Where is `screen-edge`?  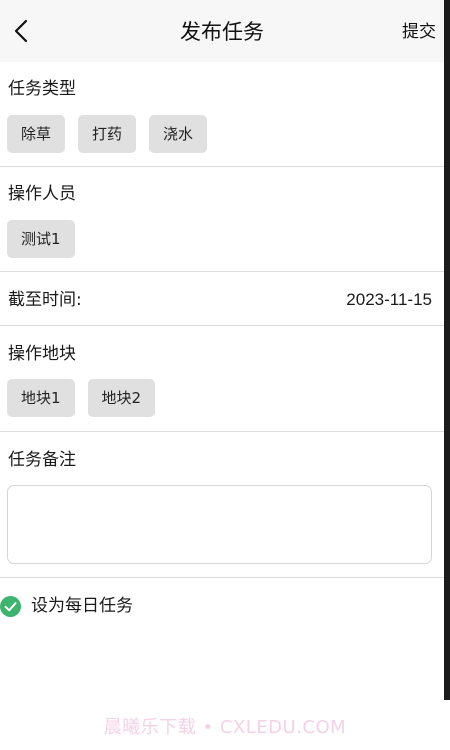 screen-edge is located at coordinates (447, 350).